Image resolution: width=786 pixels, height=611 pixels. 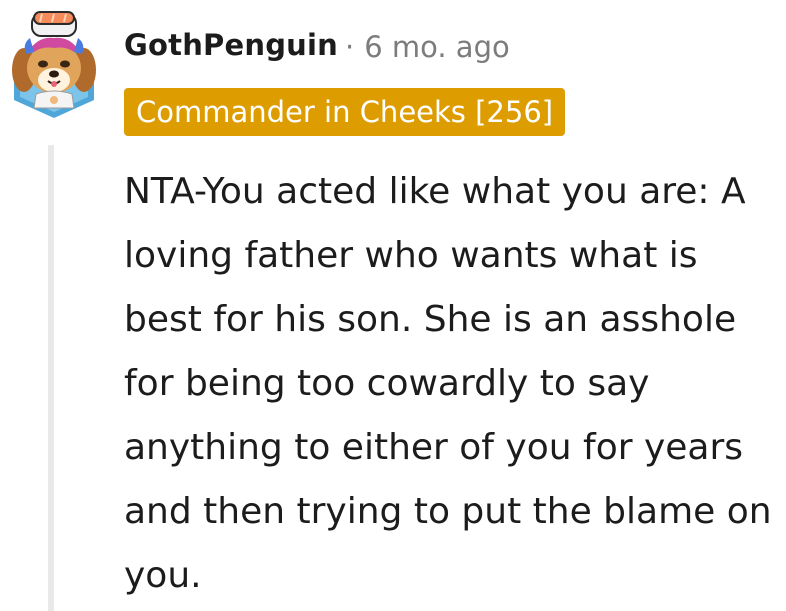 What do you see at coordinates (231, 45) in the screenshot?
I see `comment-author: GothPenguin` at bounding box center [231, 45].